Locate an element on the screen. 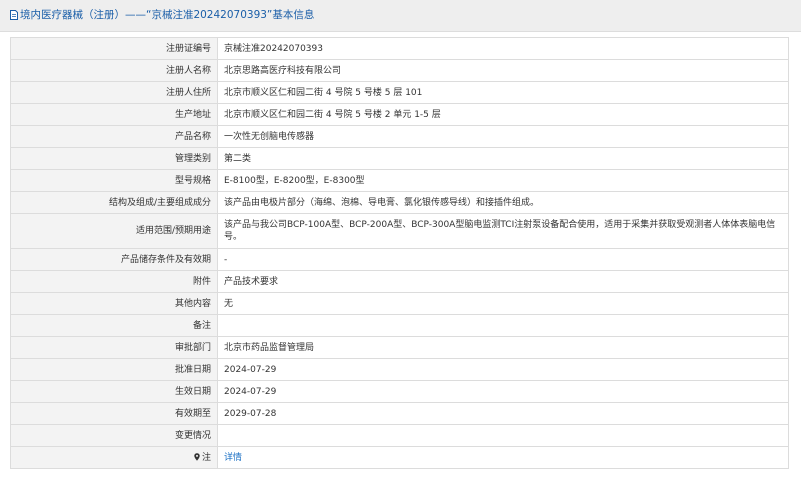 The width and height of the screenshot is (801, 497). row-label: 结构及组成/主要组成成分 is located at coordinates (114, 202).